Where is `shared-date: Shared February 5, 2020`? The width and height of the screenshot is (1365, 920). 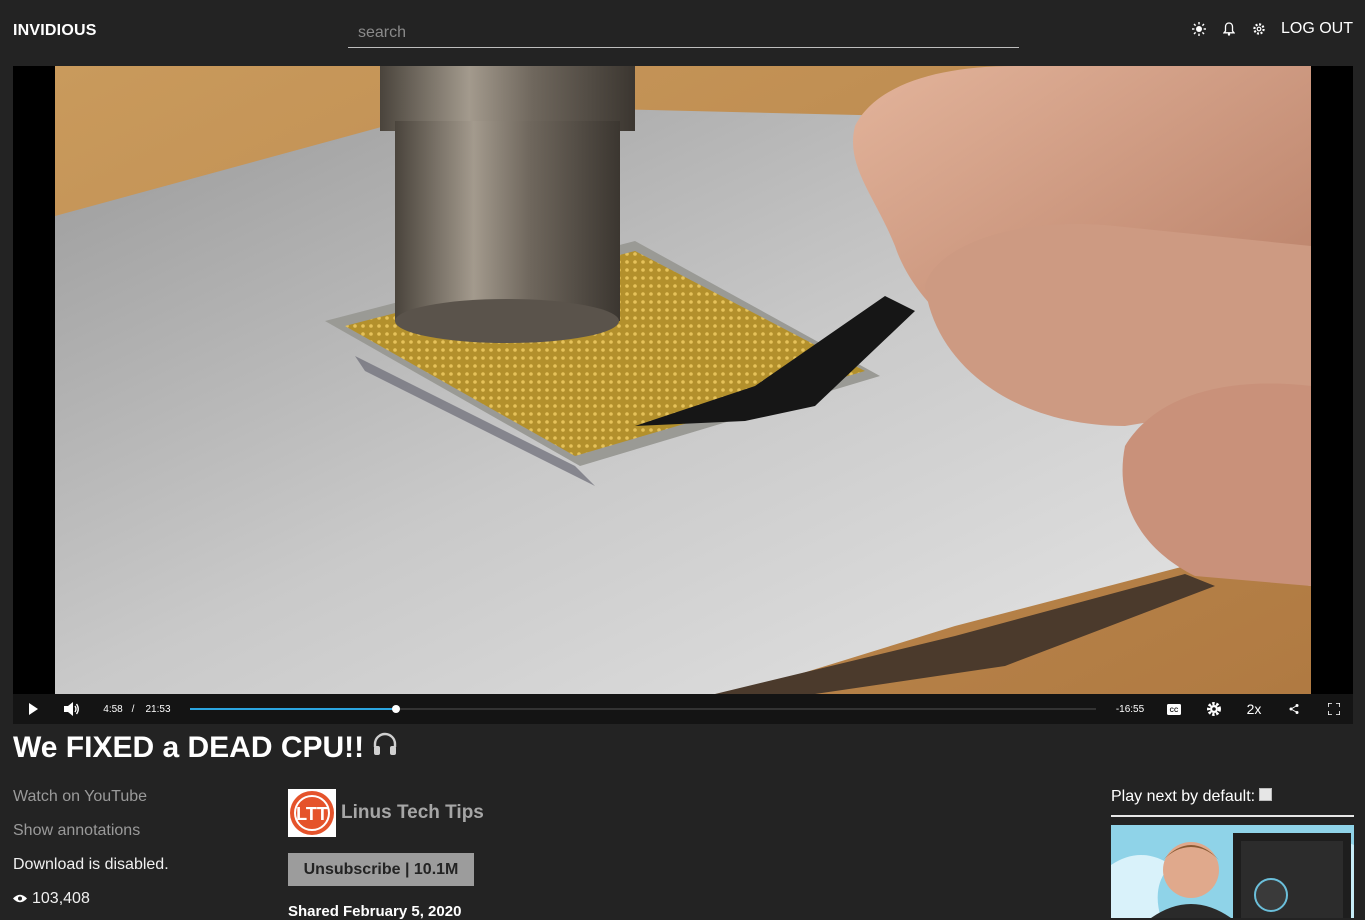
shared-date: Shared February 5, 2020 is located at coordinates (375, 911).